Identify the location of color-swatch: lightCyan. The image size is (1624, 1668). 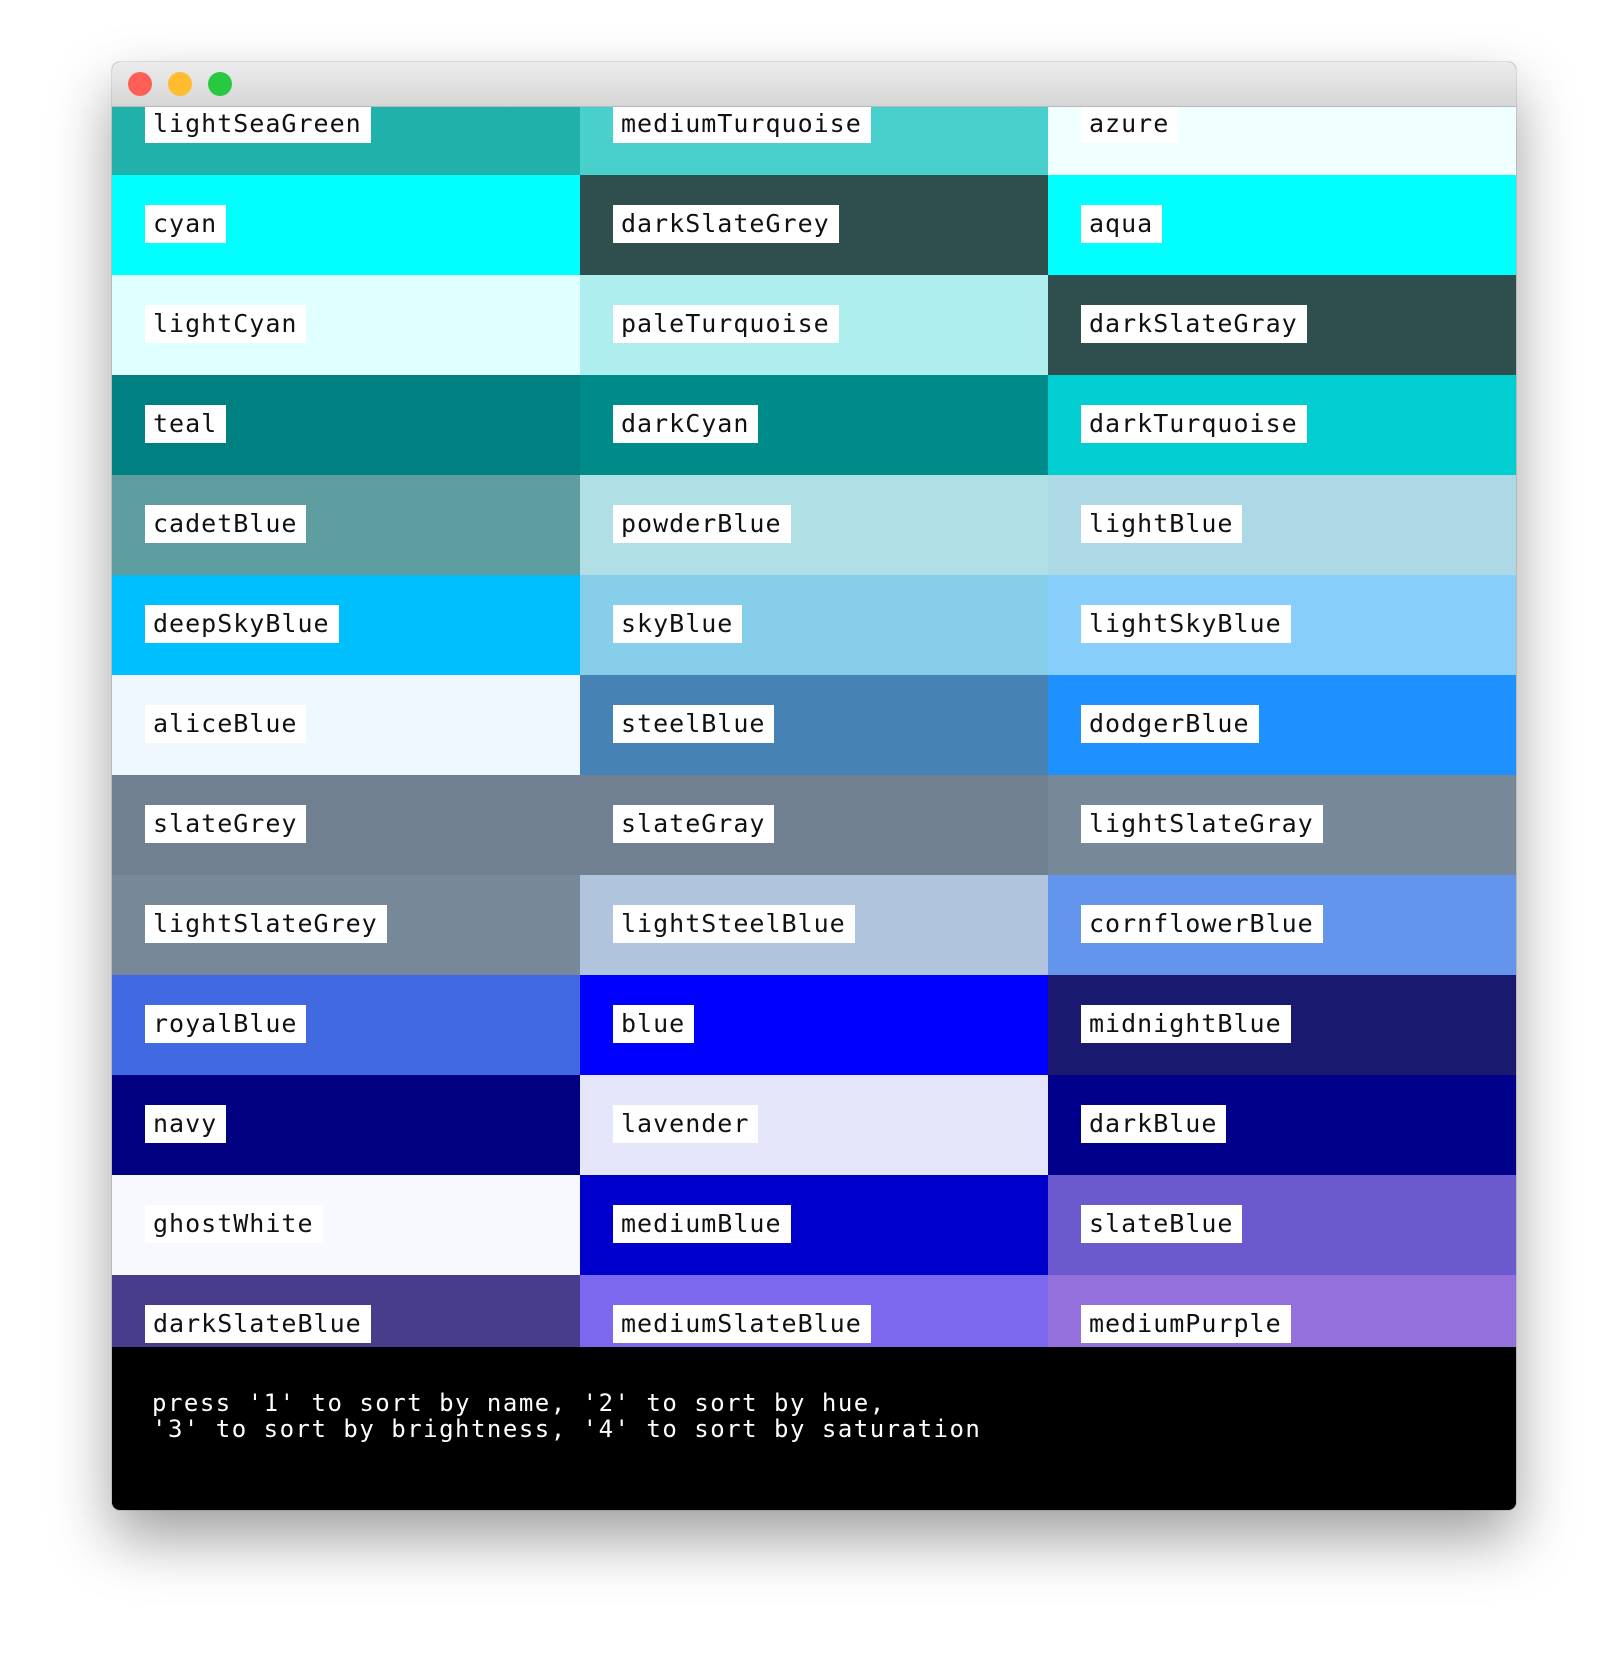
(346, 325).